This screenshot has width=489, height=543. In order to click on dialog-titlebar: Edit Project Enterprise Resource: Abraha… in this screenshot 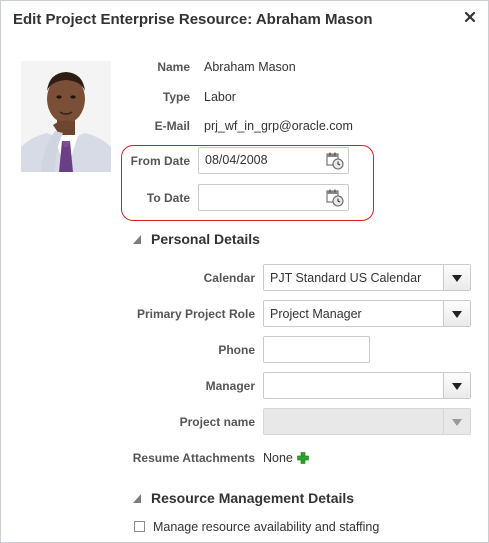, I will do `click(244, 19)`.